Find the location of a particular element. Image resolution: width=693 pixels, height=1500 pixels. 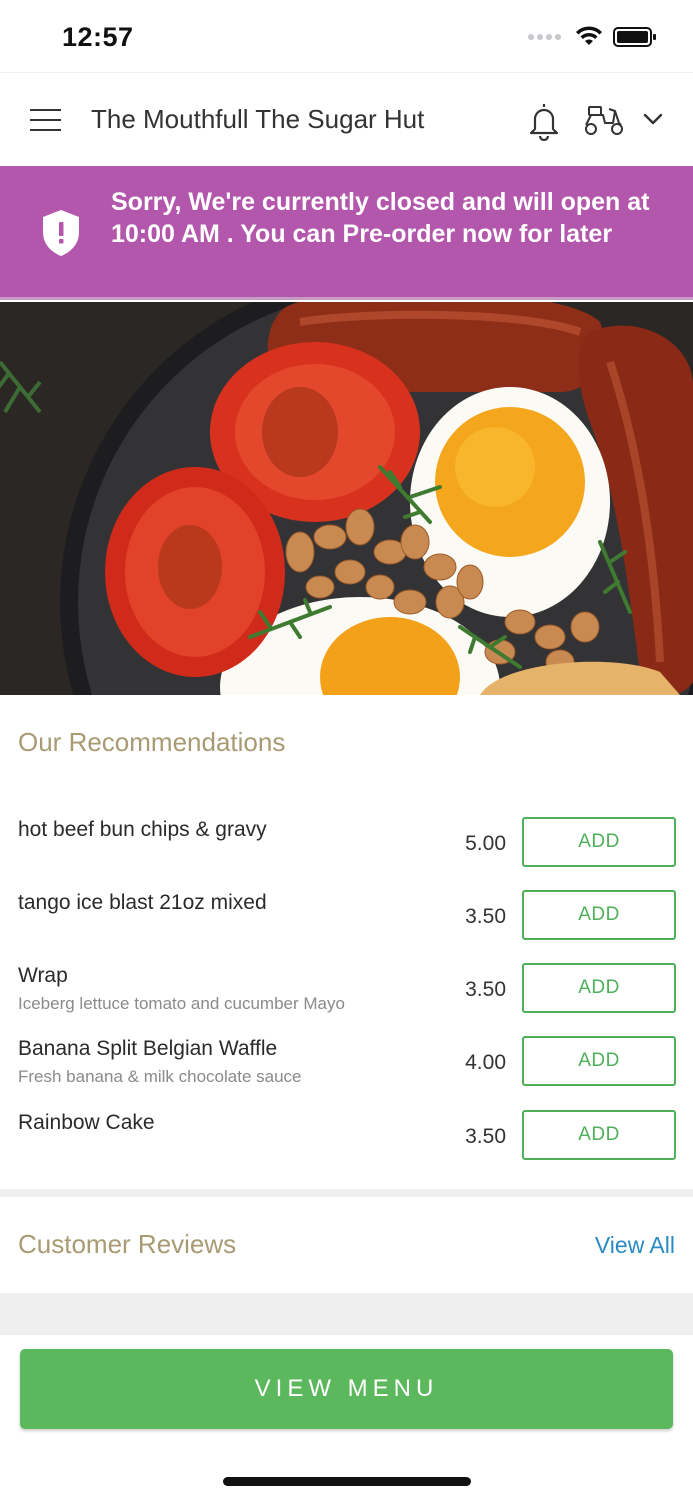

item-price: 5.00 is located at coordinates (485, 843).